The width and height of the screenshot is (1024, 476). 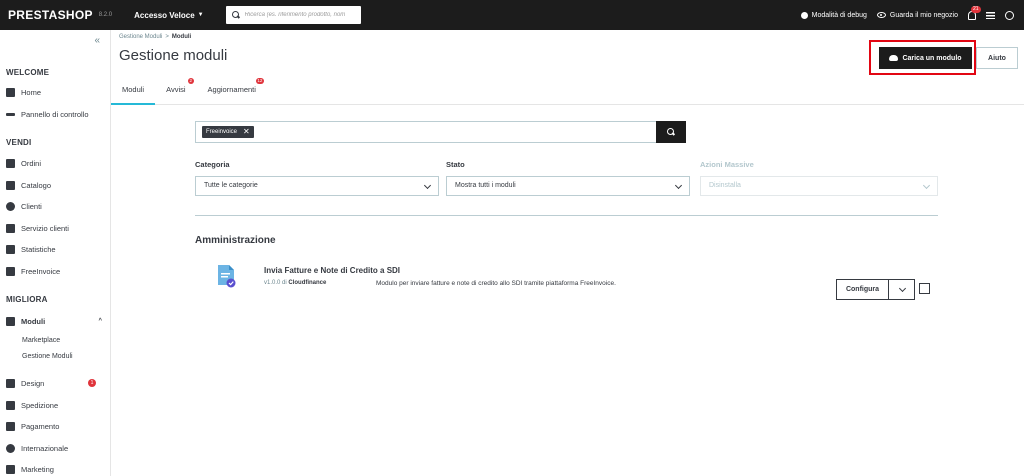 I want to click on bulk-actions-select: Disinstalla, so click(x=819, y=186).